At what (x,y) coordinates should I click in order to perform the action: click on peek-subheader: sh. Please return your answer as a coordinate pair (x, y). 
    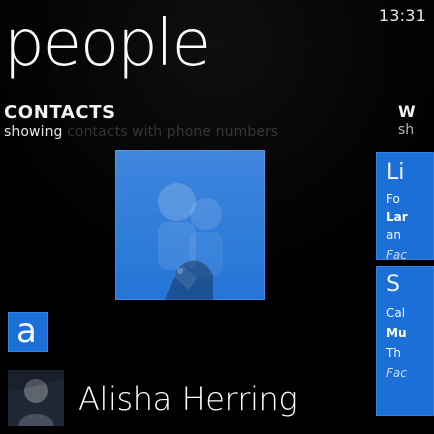
    Looking at the image, I should click on (406, 130).